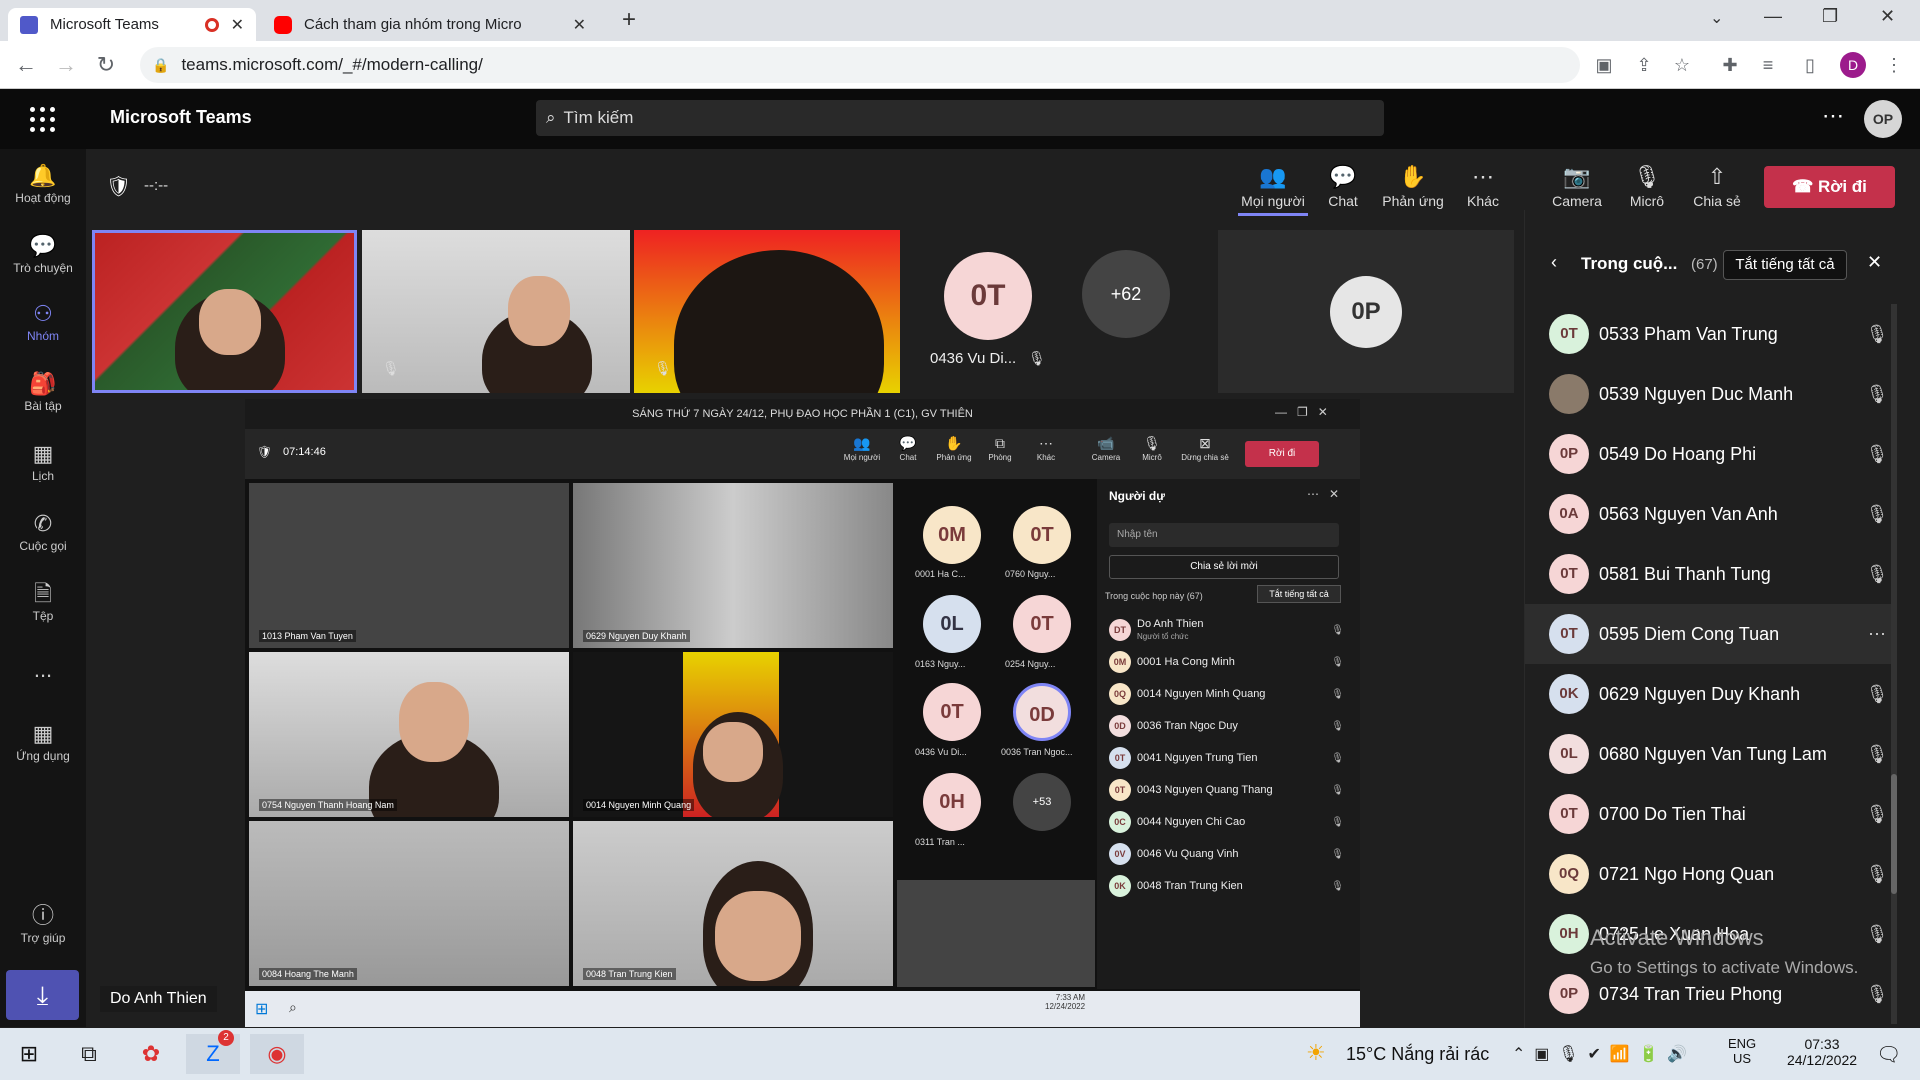 This screenshot has width=1920, height=1080. Describe the element at coordinates (1366, 311) in the screenshot. I see `self-view-tile: 0P` at that location.